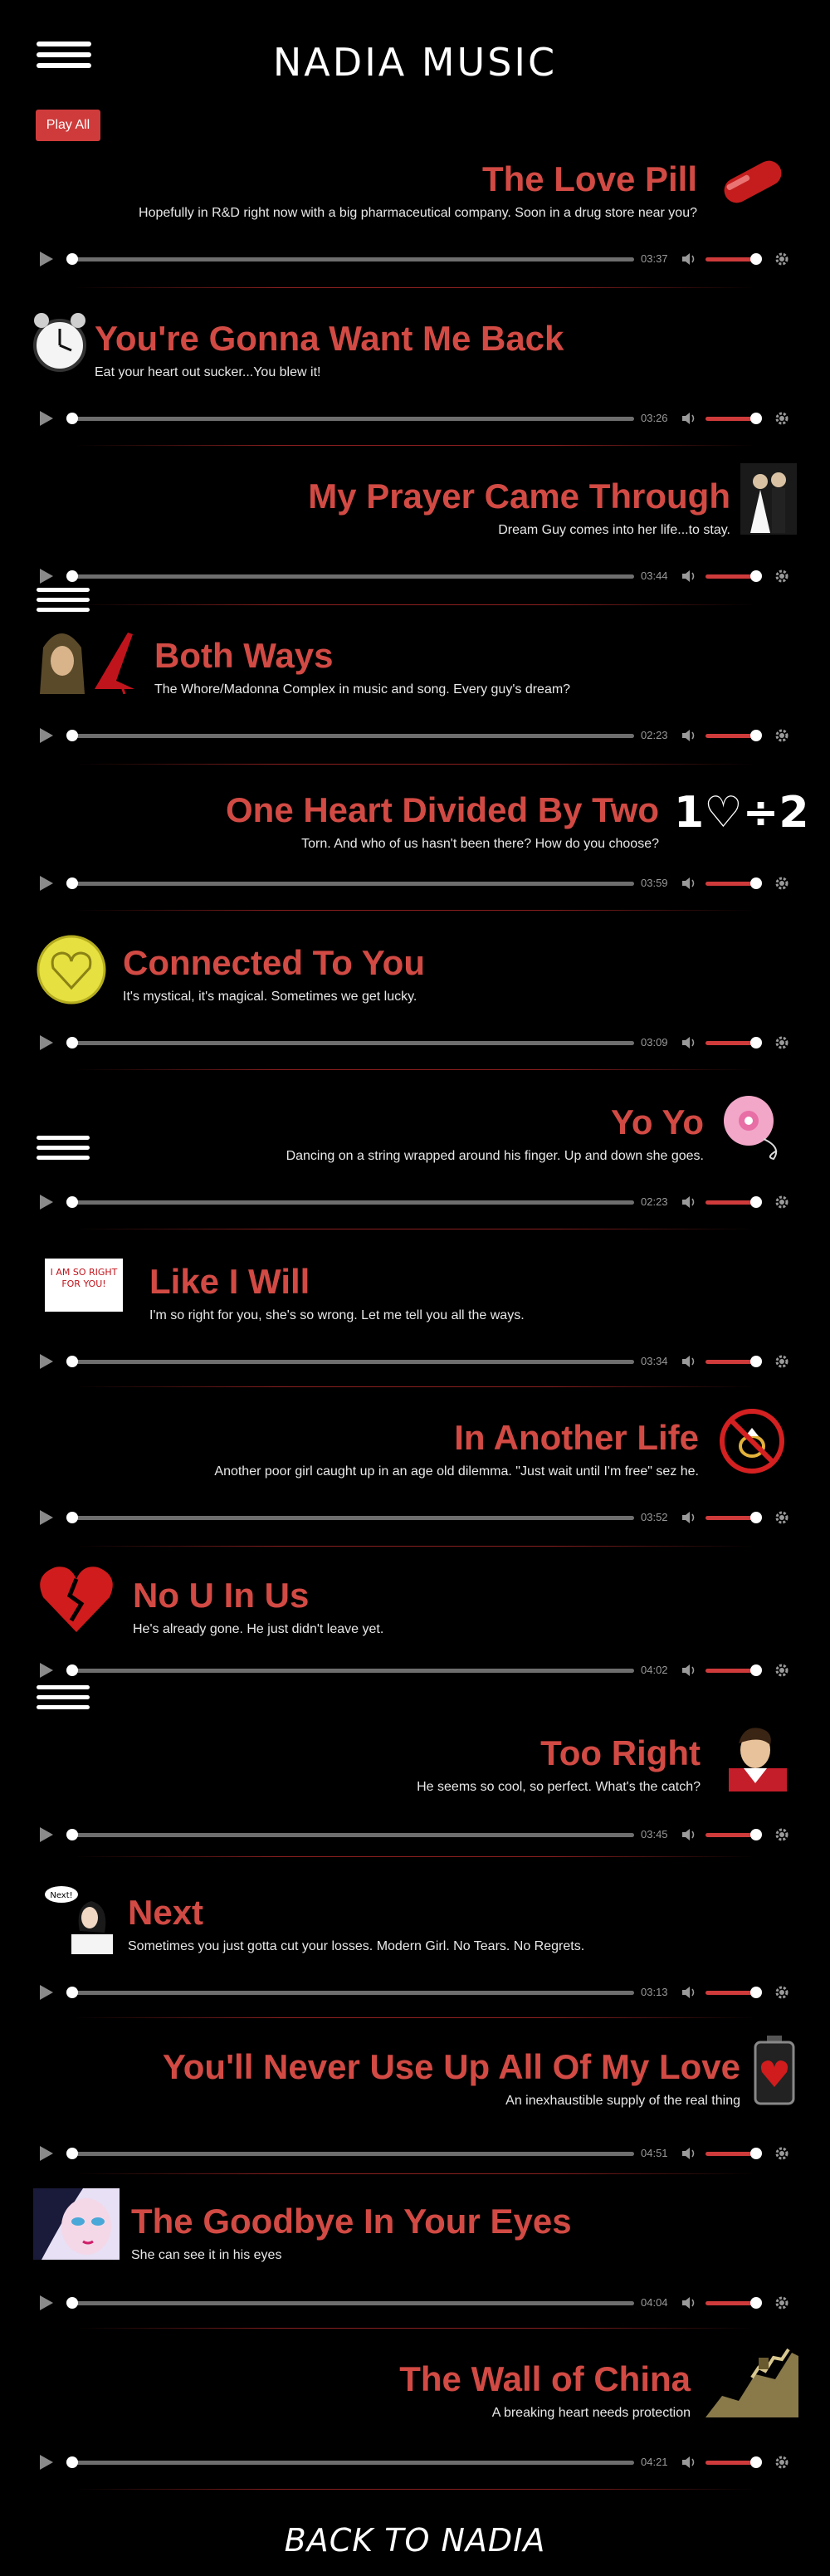  What do you see at coordinates (68, 125) in the screenshot?
I see `play-all-button: Play All` at bounding box center [68, 125].